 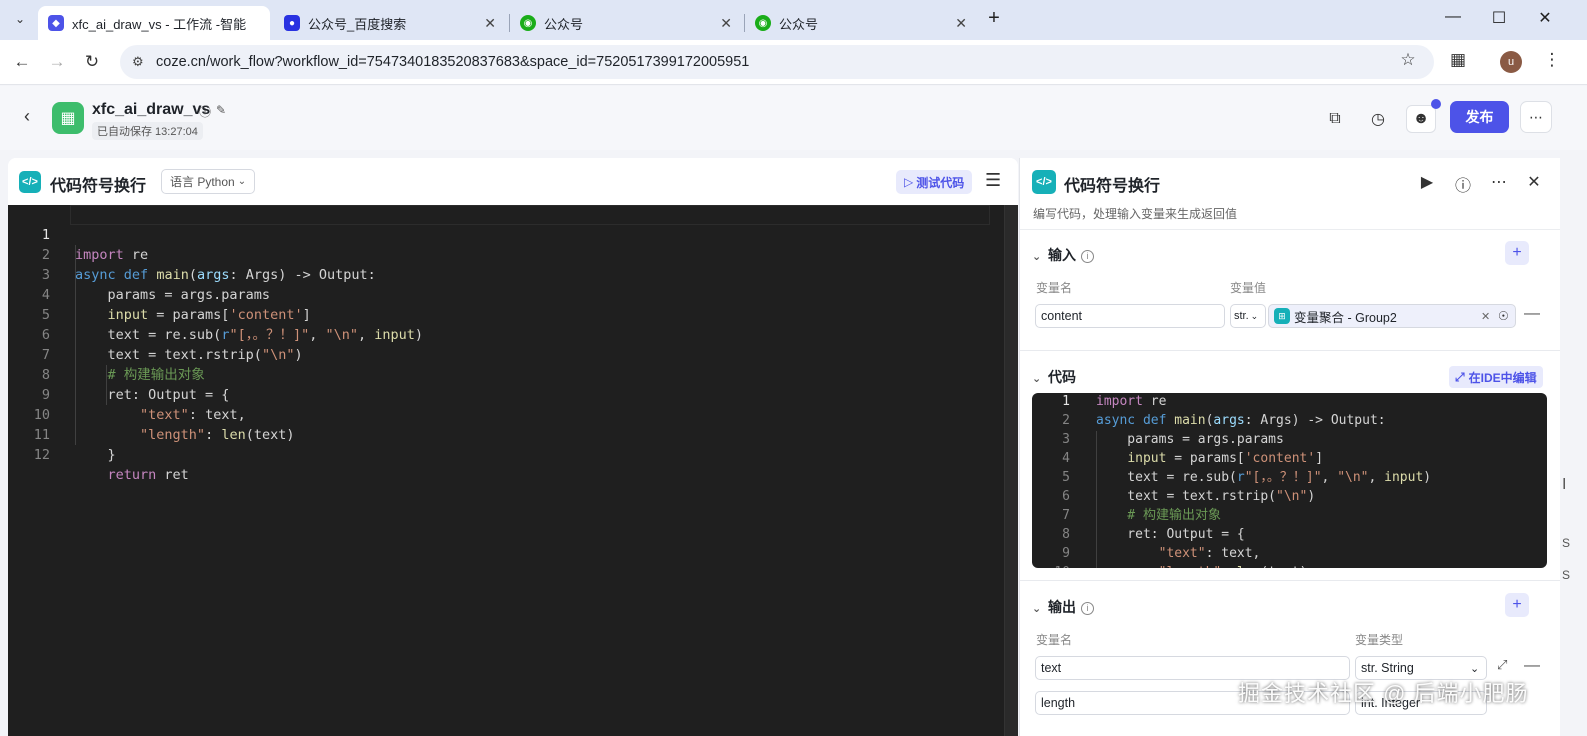 I want to click on more-icon: ⋯, so click(x=1499, y=182).